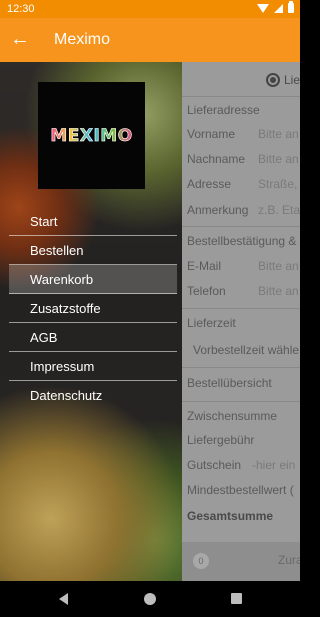 The image size is (320, 617). Describe the element at coordinates (241, 266) in the screenshot. I see `email-field: E-Mail Bitte an` at that location.